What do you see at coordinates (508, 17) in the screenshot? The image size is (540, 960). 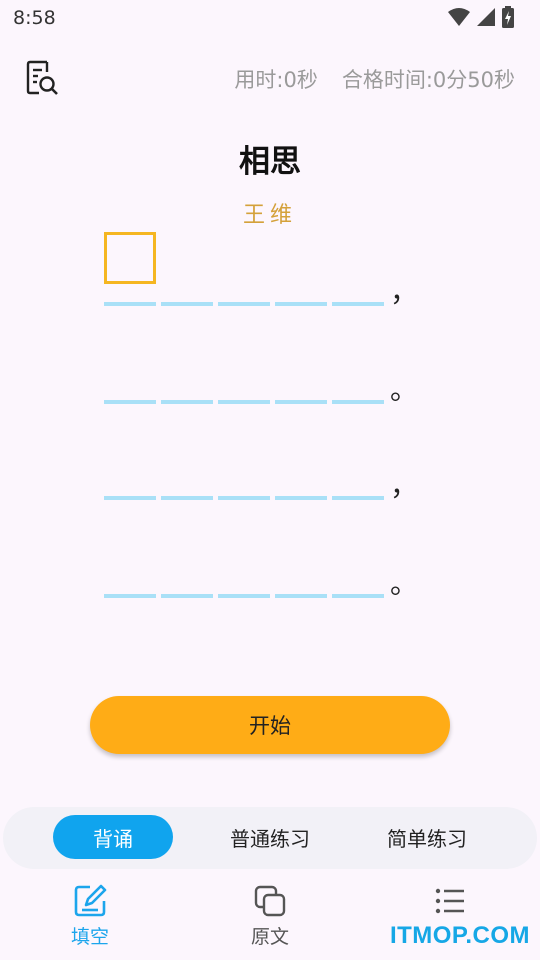 I see `battery-icon` at bounding box center [508, 17].